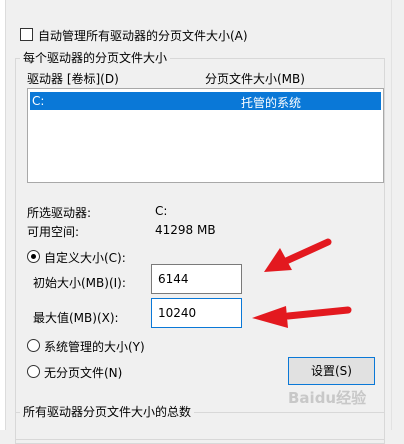 This screenshot has height=444, width=404. What do you see at coordinates (185, 230) in the screenshot?
I see `free-space-value: 41298 MB` at bounding box center [185, 230].